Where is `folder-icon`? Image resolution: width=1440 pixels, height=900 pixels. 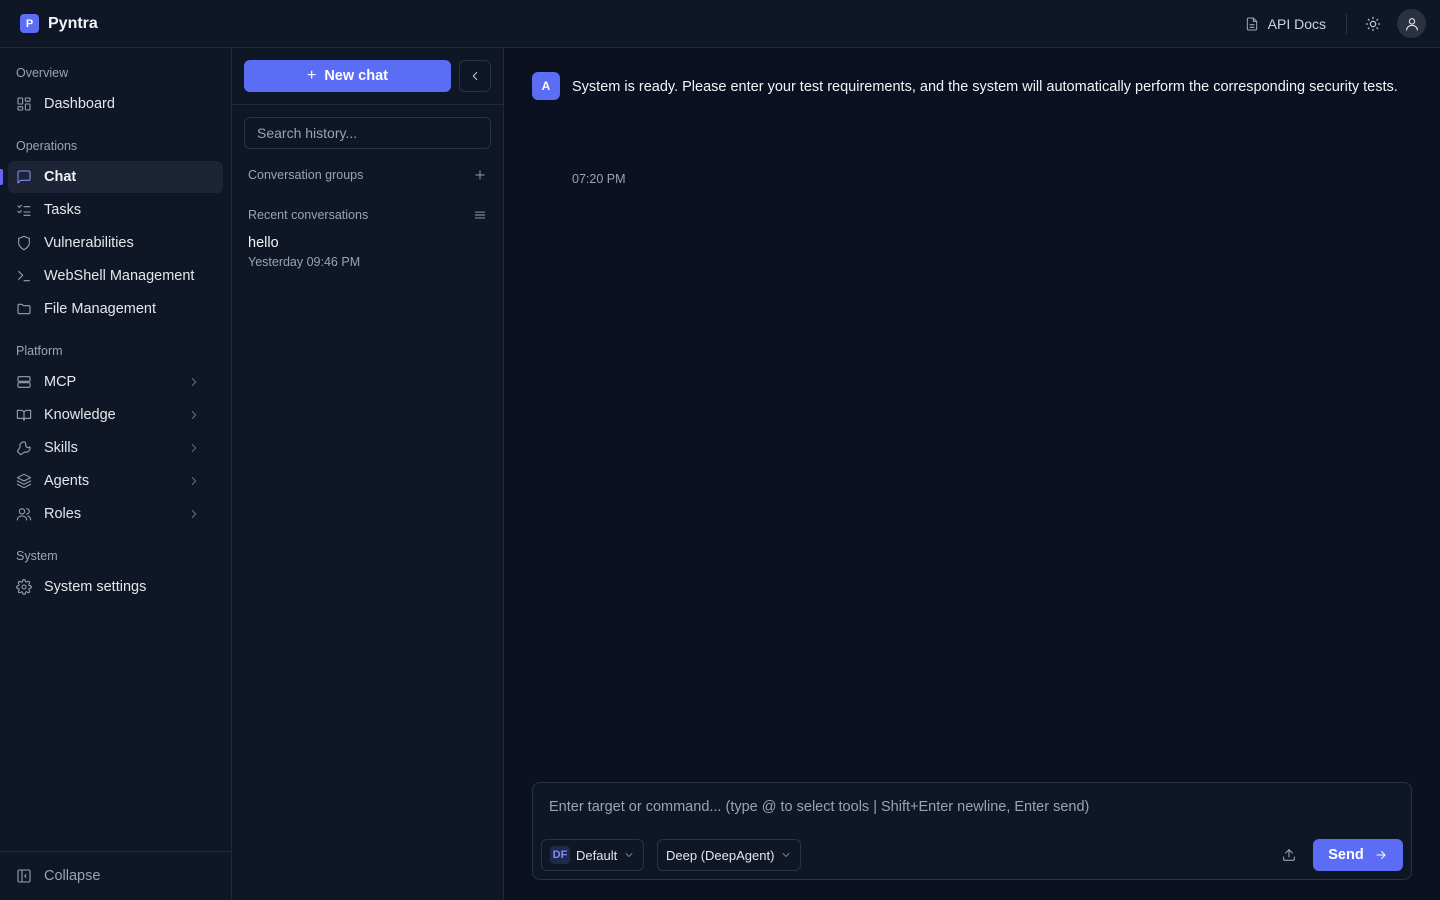 folder-icon is located at coordinates (24, 309).